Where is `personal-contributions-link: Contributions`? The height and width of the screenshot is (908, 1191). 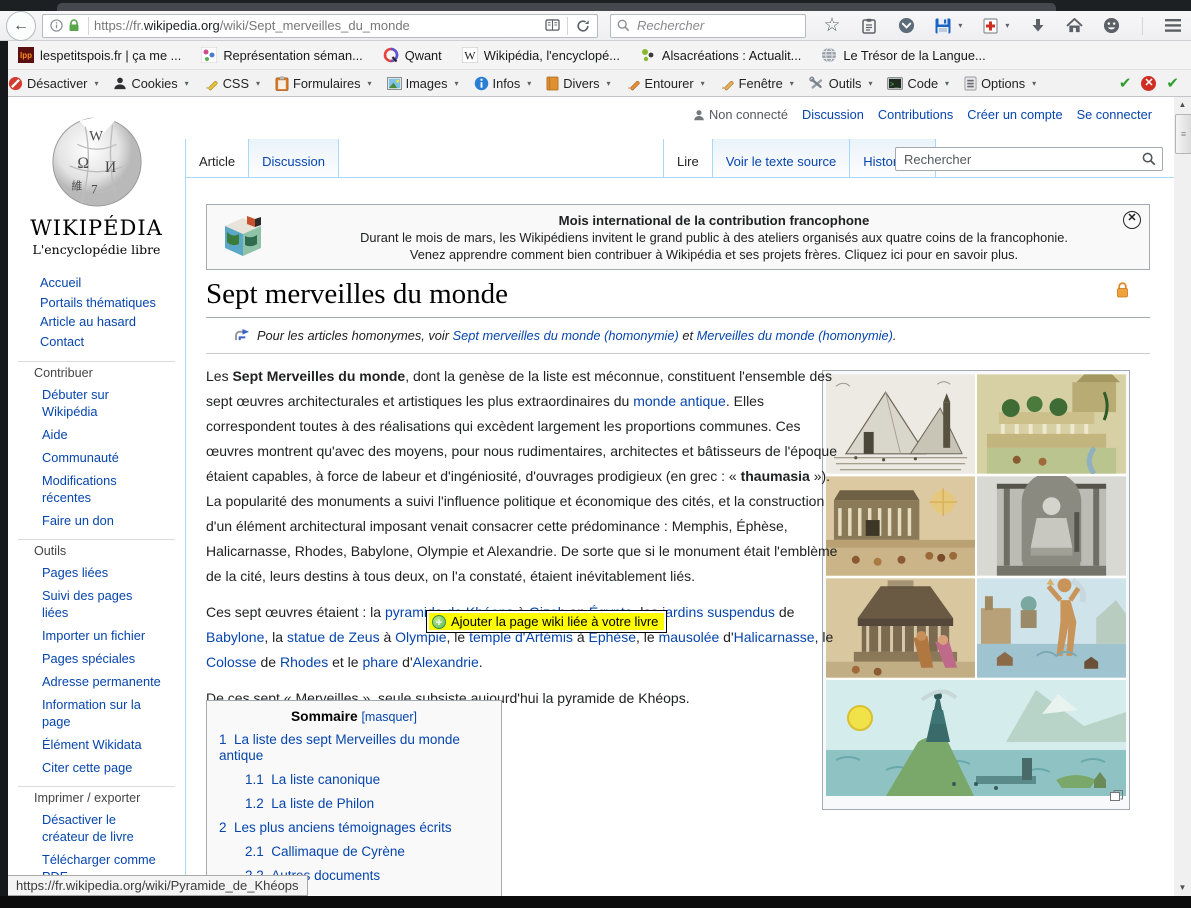 personal-contributions-link: Contributions is located at coordinates (915, 114).